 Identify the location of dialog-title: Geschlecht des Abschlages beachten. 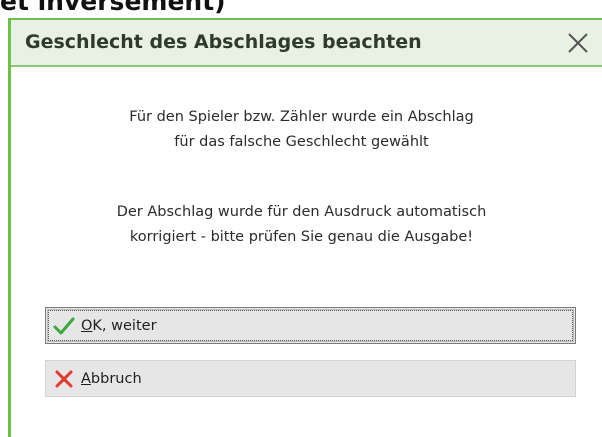
(223, 42).